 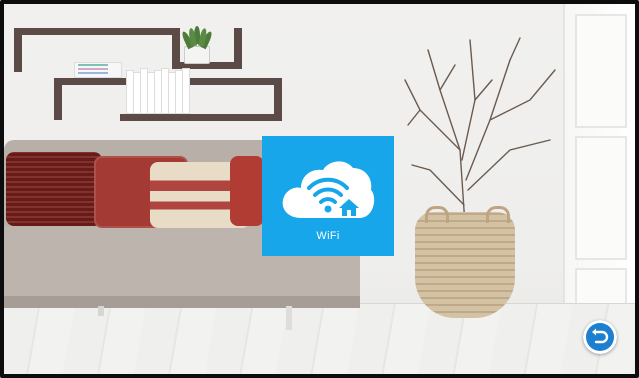 What do you see at coordinates (328, 189) in the screenshot?
I see `wifi-cloud-home-icon` at bounding box center [328, 189].